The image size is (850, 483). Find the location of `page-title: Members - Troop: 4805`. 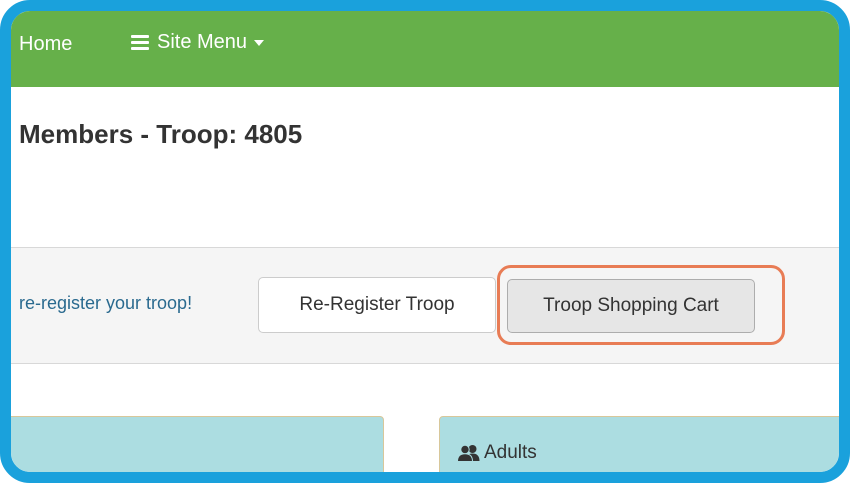

page-title: Members - Troop: 4805 is located at coordinates (161, 134).